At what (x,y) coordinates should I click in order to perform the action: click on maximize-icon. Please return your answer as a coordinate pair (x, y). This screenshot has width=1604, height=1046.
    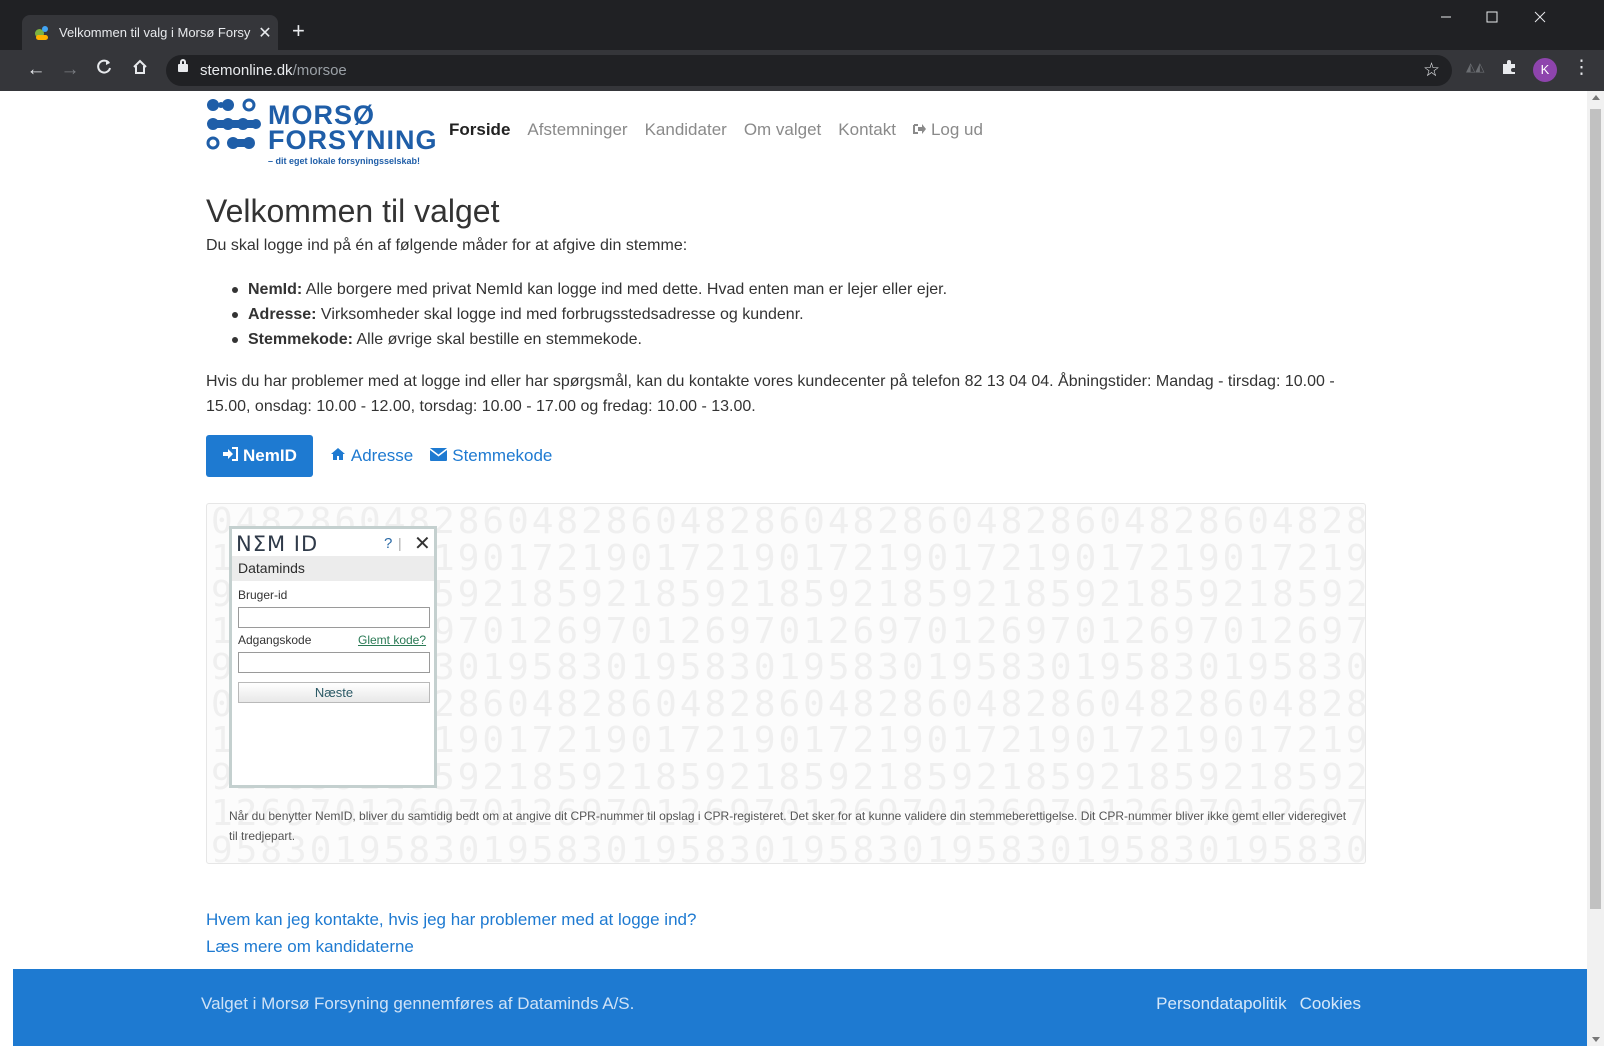
    Looking at the image, I should click on (1492, 19).